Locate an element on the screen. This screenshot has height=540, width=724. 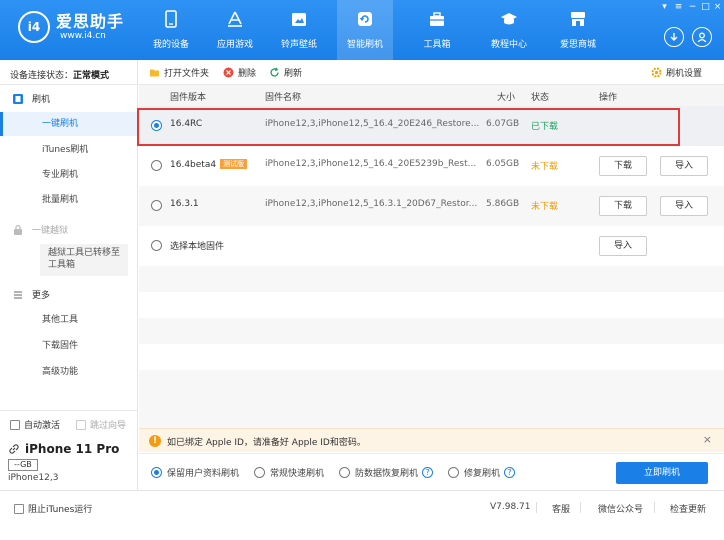
local-firmware-row: 选择本地固件 导入 is located at coordinates (431, 246).